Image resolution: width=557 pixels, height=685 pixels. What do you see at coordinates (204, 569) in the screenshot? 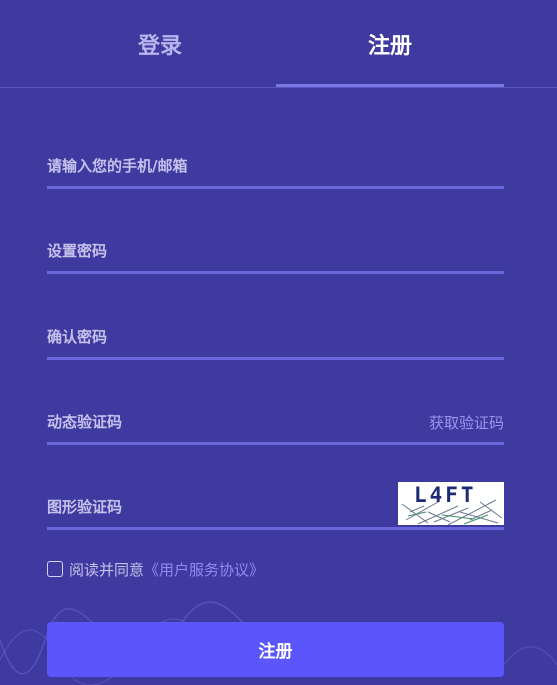
I see `user-service-agreement-link: 《用户服务协议》` at bounding box center [204, 569].